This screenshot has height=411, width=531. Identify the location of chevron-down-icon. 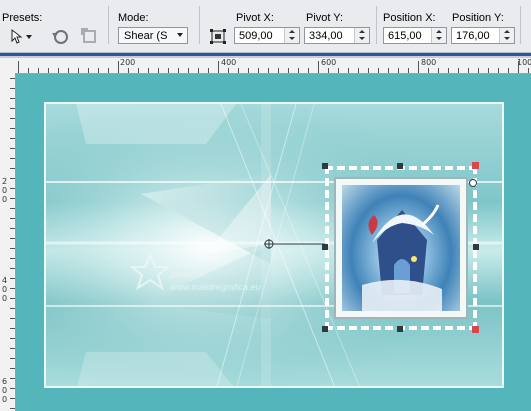
(180, 35).